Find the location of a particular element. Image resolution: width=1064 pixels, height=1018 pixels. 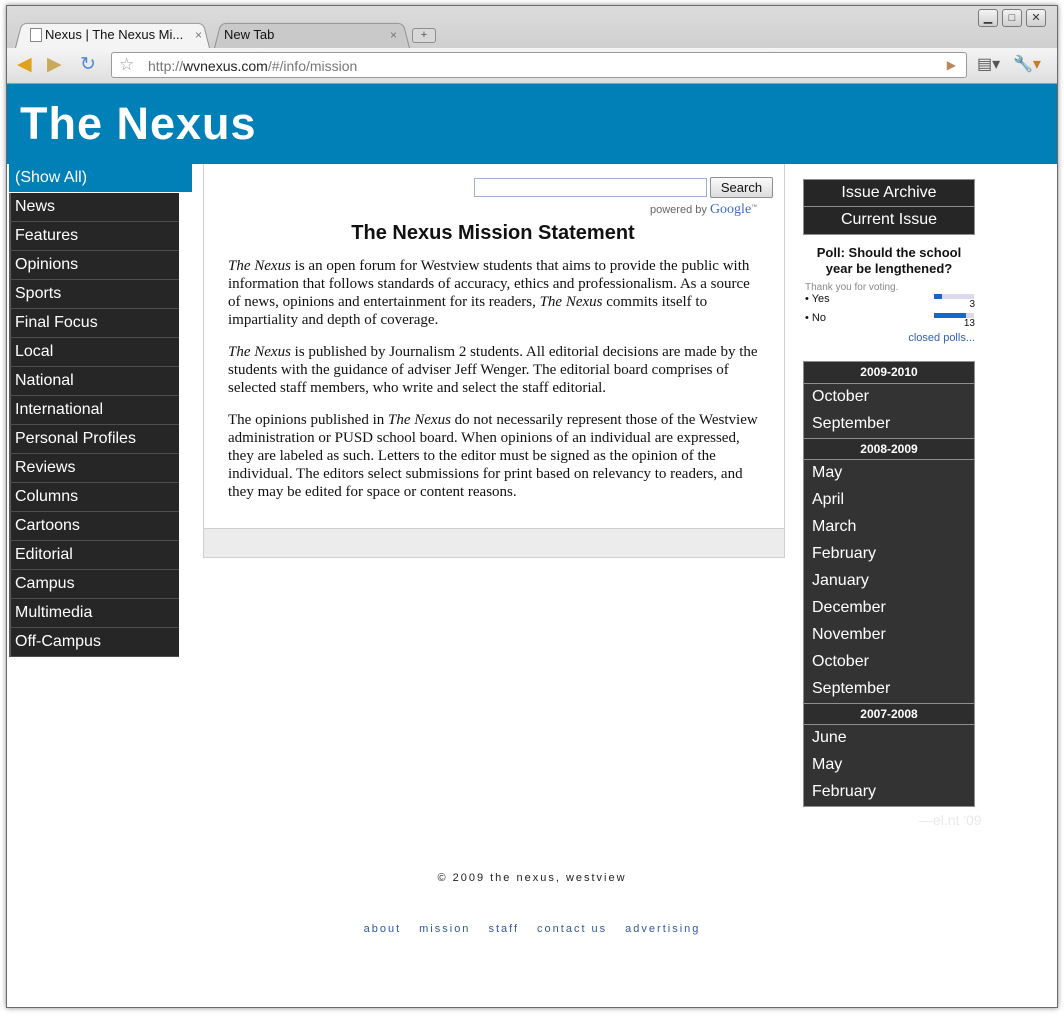

footer-link-about: about is located at coordinates (383, 929).